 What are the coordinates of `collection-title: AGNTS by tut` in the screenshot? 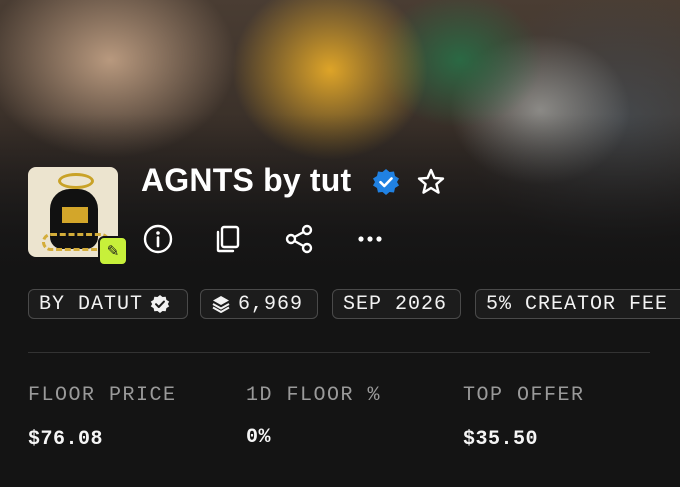 It's located at (246, 180).